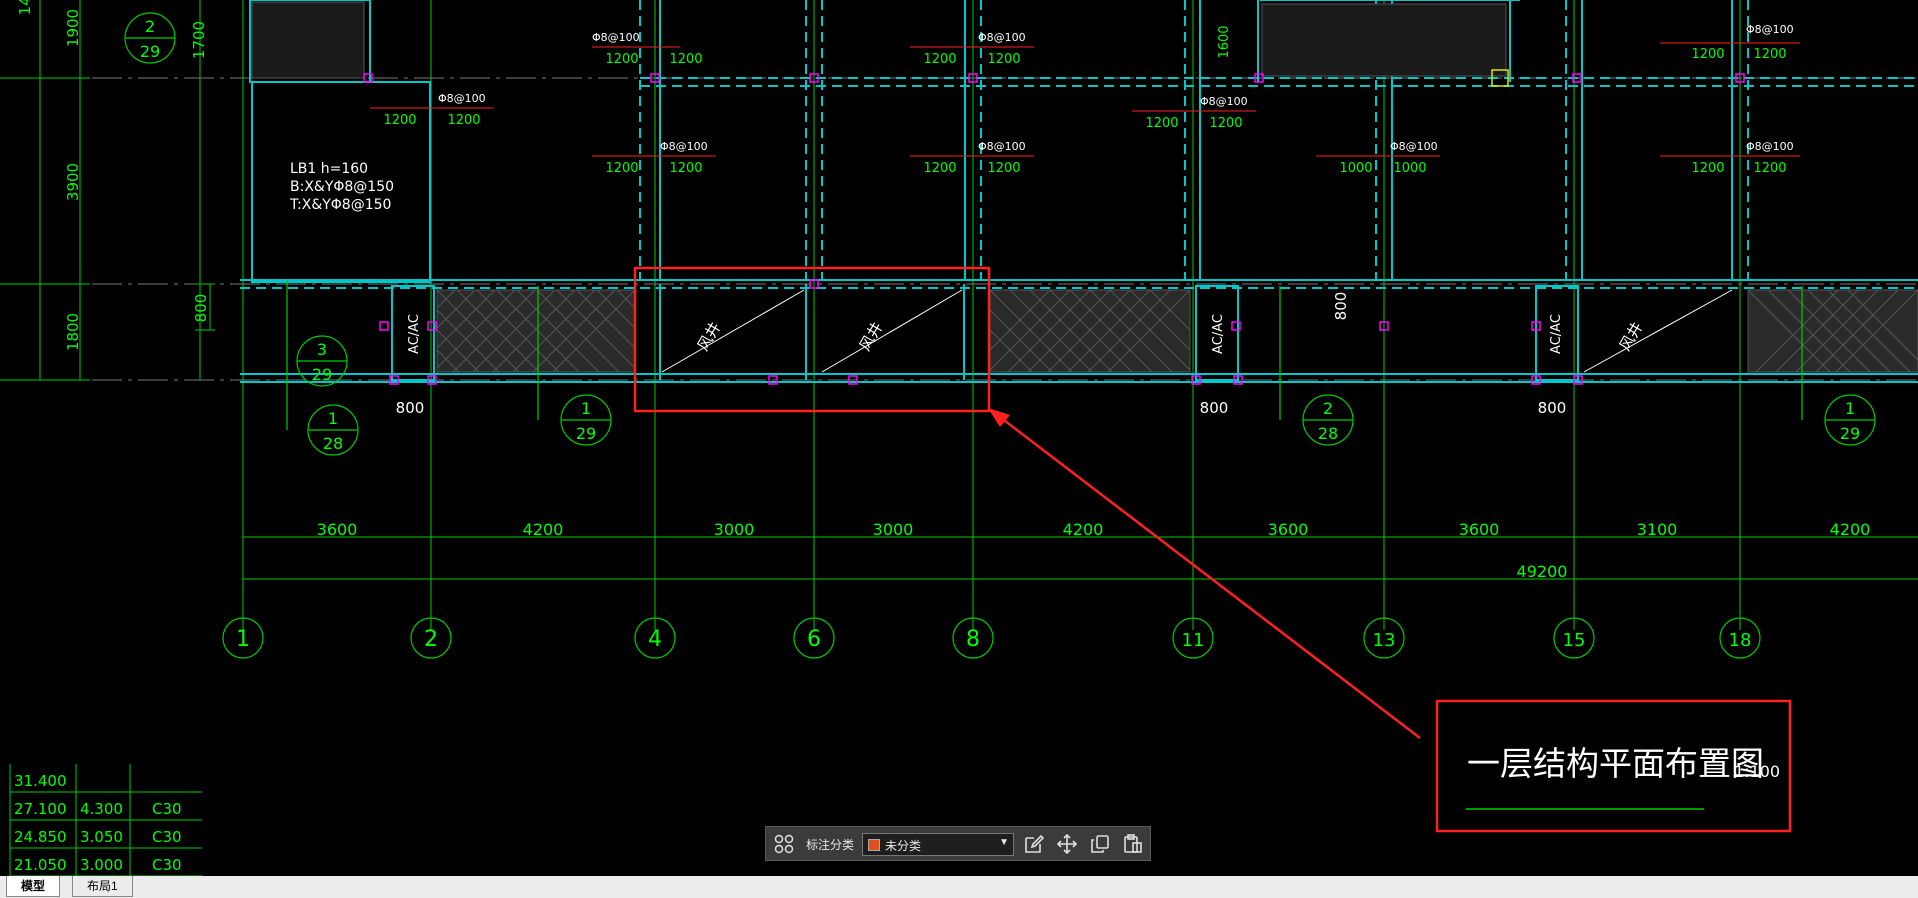  I want to click on axis-label: 6, so click(814, 639).